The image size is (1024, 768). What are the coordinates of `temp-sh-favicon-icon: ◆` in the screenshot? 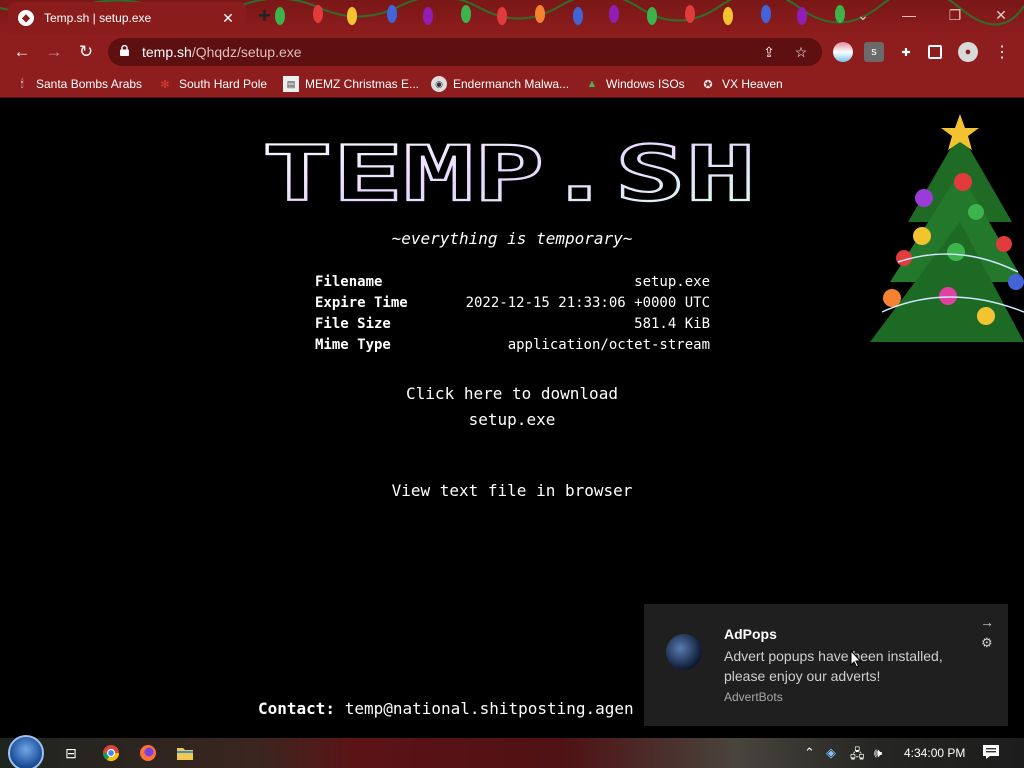 It's located at (26, 18).